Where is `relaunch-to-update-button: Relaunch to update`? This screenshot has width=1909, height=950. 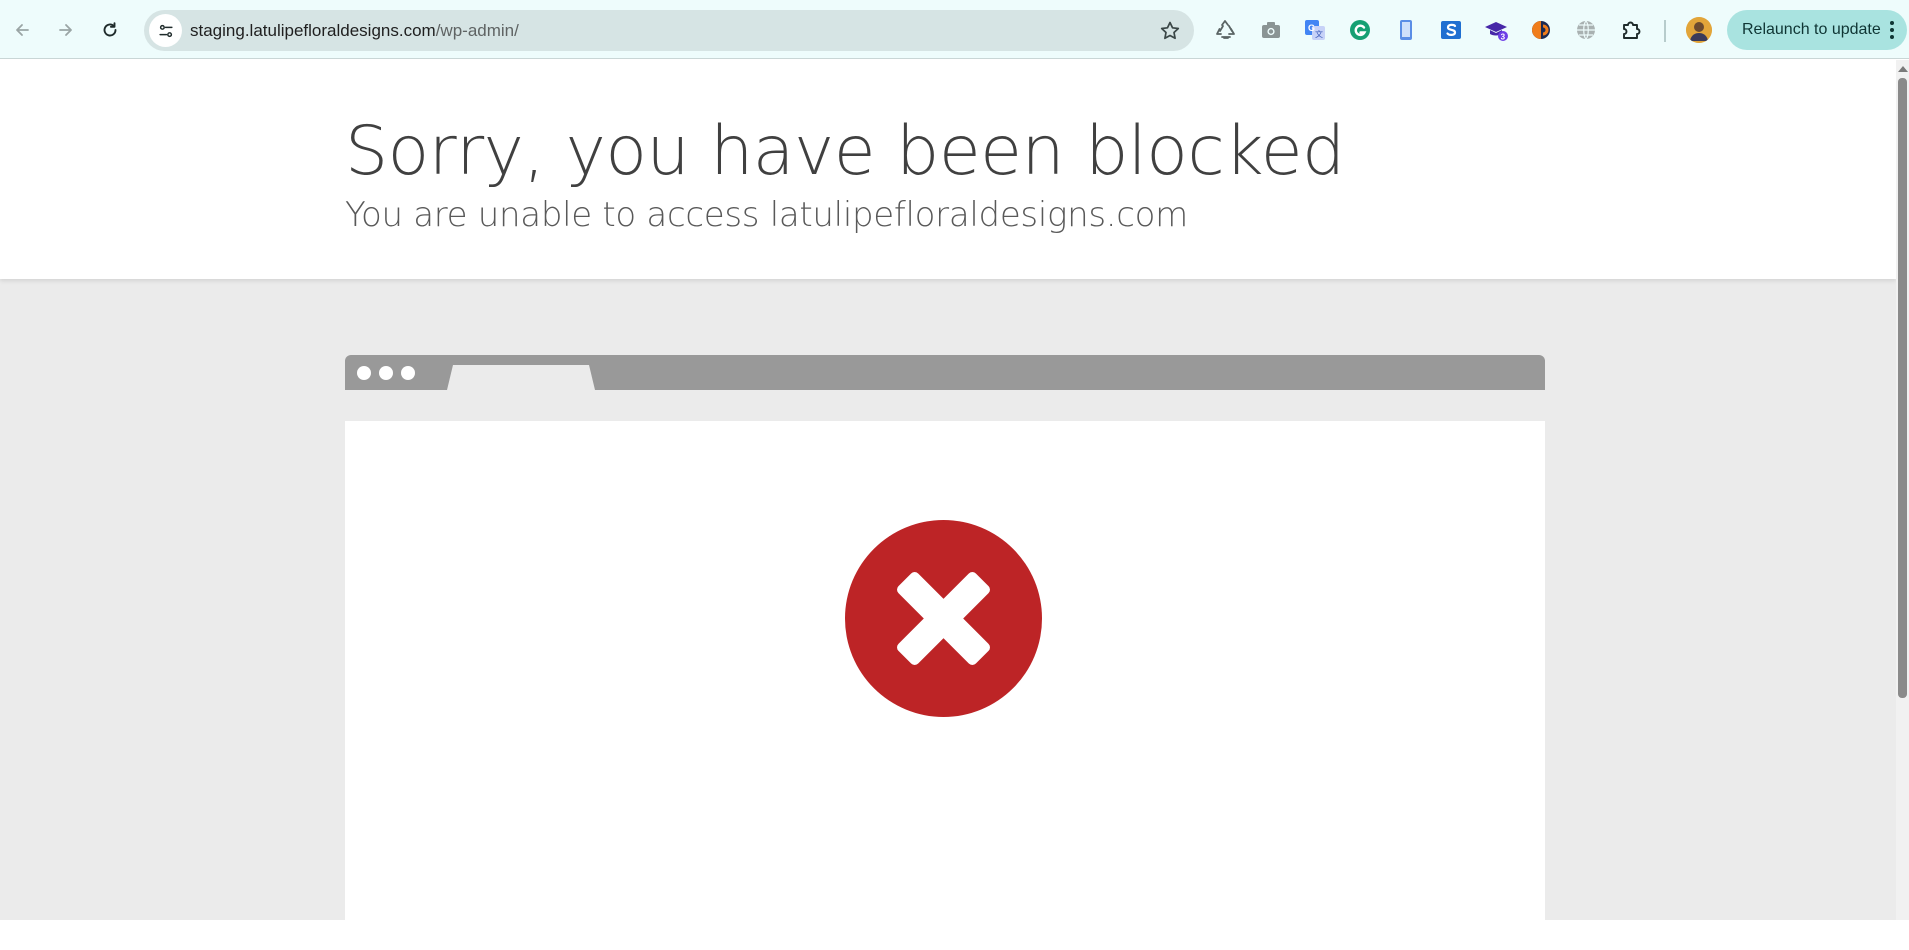 relaunch-to-update-button: Relaunch to update is located at coordinates (1817, 30).